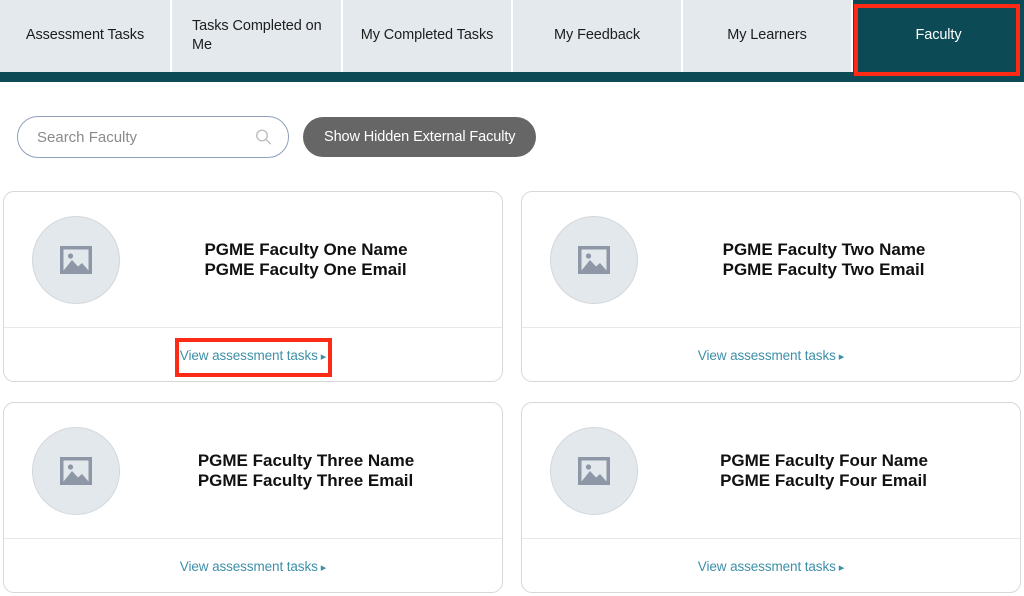 The width and height of the screenshot is (1024, 596). Describe the element at coordinates (823, 480) in the screenshot. I see `faculty-email: PGME Faculty Four Email` at that location.